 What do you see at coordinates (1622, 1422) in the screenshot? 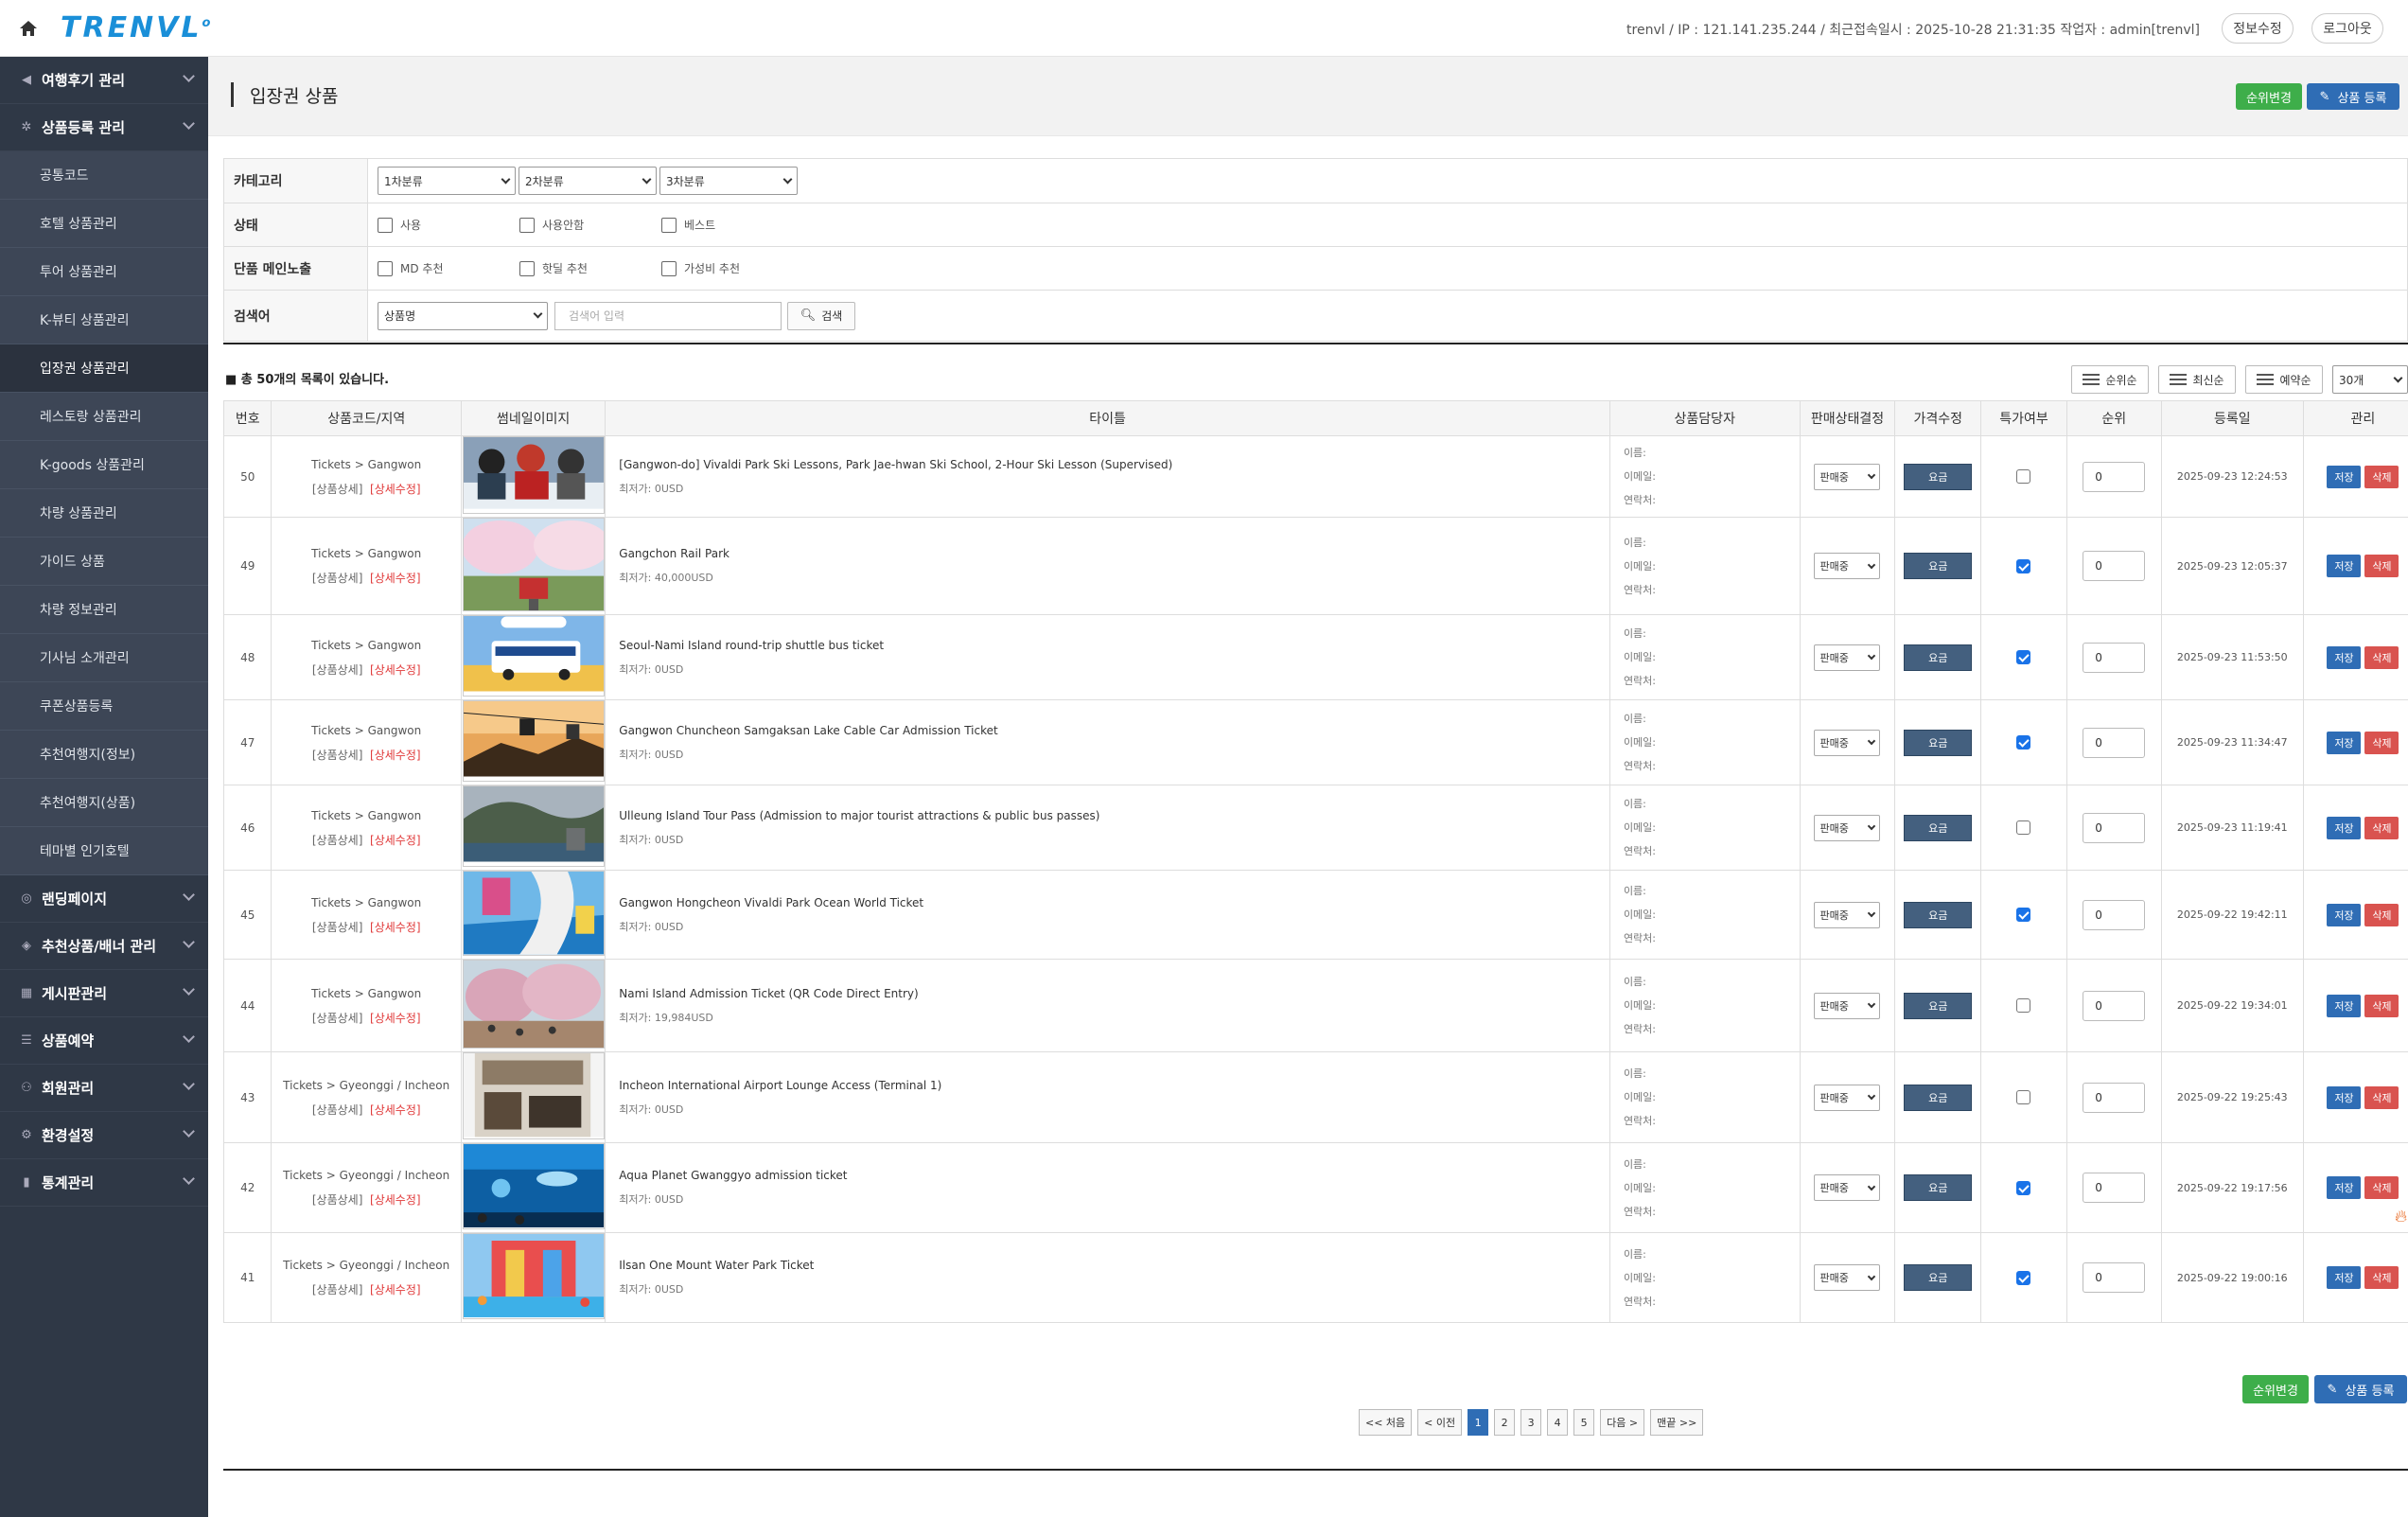
I see `page-next: 다음 >` at bounding box center [1622, 1422].